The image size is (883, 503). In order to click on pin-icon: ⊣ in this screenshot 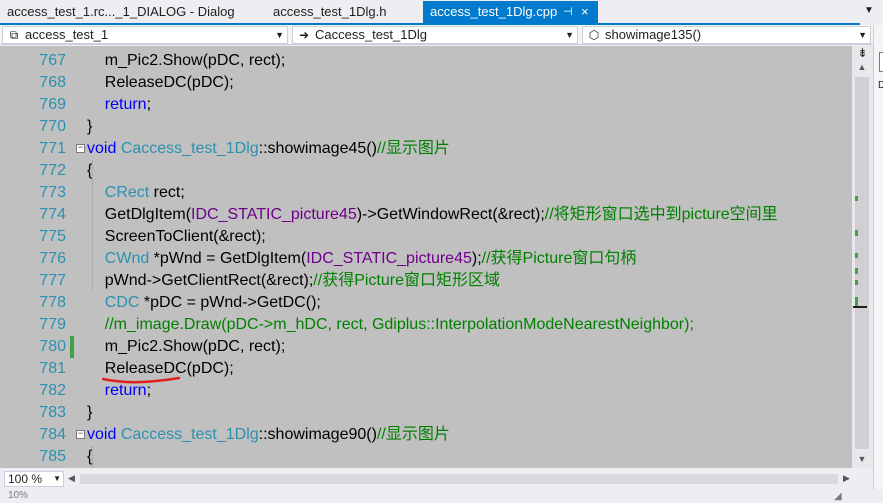, I will do `click(568, 12)`.